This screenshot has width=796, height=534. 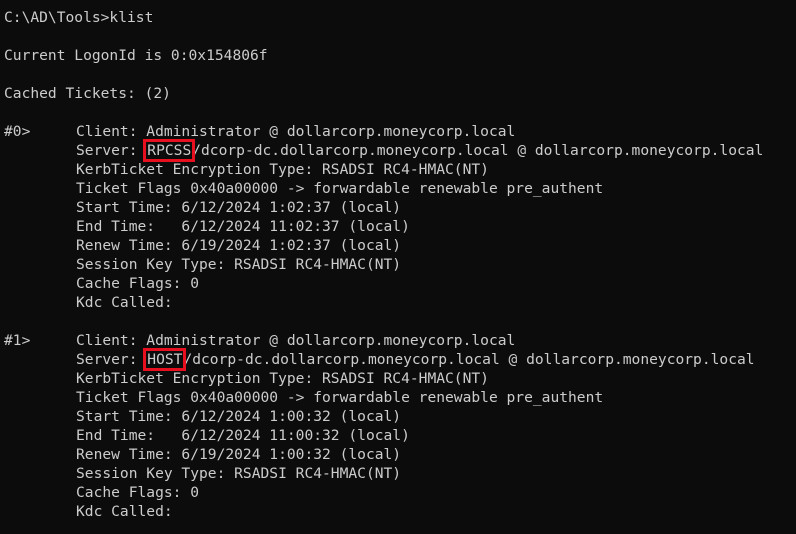 What do you see at coordinates (17, 340) in the screenshot?
I see `ticket-index: #1>` at bounding box center [17, 340].